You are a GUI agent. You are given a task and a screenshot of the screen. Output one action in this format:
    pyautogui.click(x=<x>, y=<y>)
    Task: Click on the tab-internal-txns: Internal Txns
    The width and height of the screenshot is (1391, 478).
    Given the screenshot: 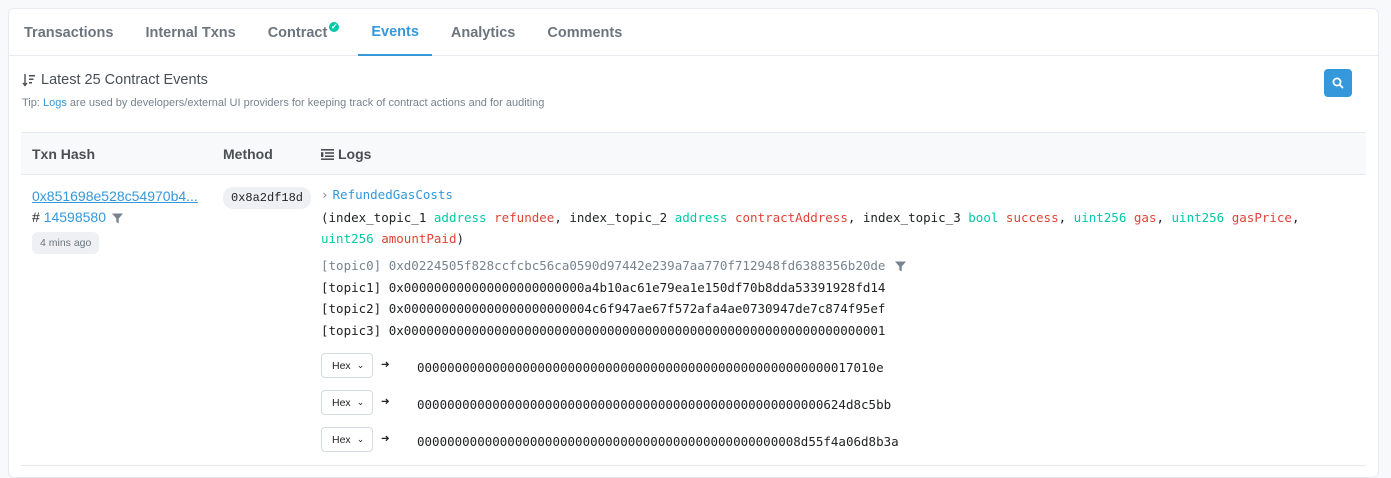 What is the action you would take?
    pyautogui.click(x=190, y=32)
    